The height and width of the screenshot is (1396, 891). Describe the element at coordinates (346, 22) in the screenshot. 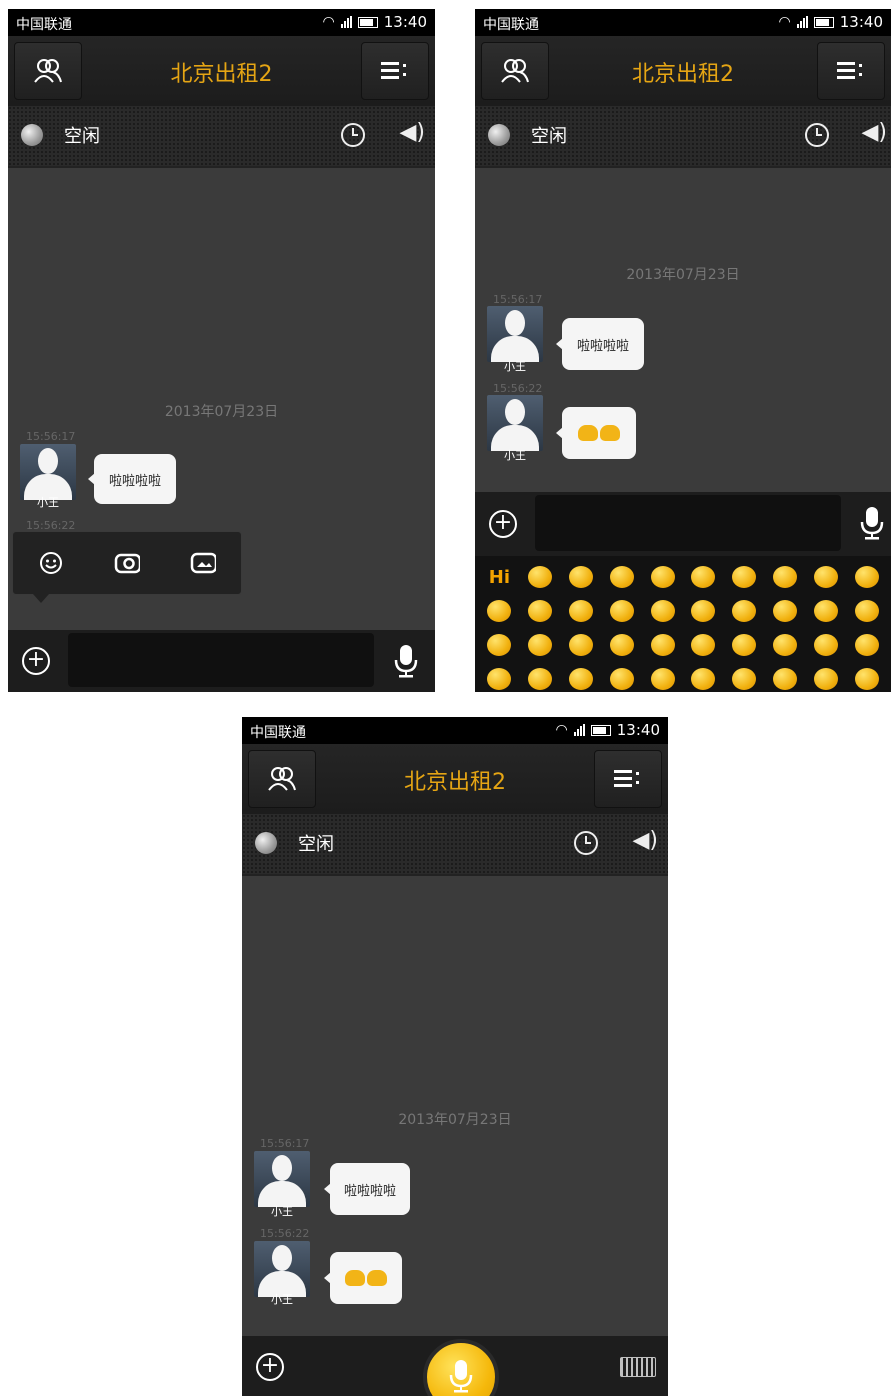

I see `signal-icon` at that location.